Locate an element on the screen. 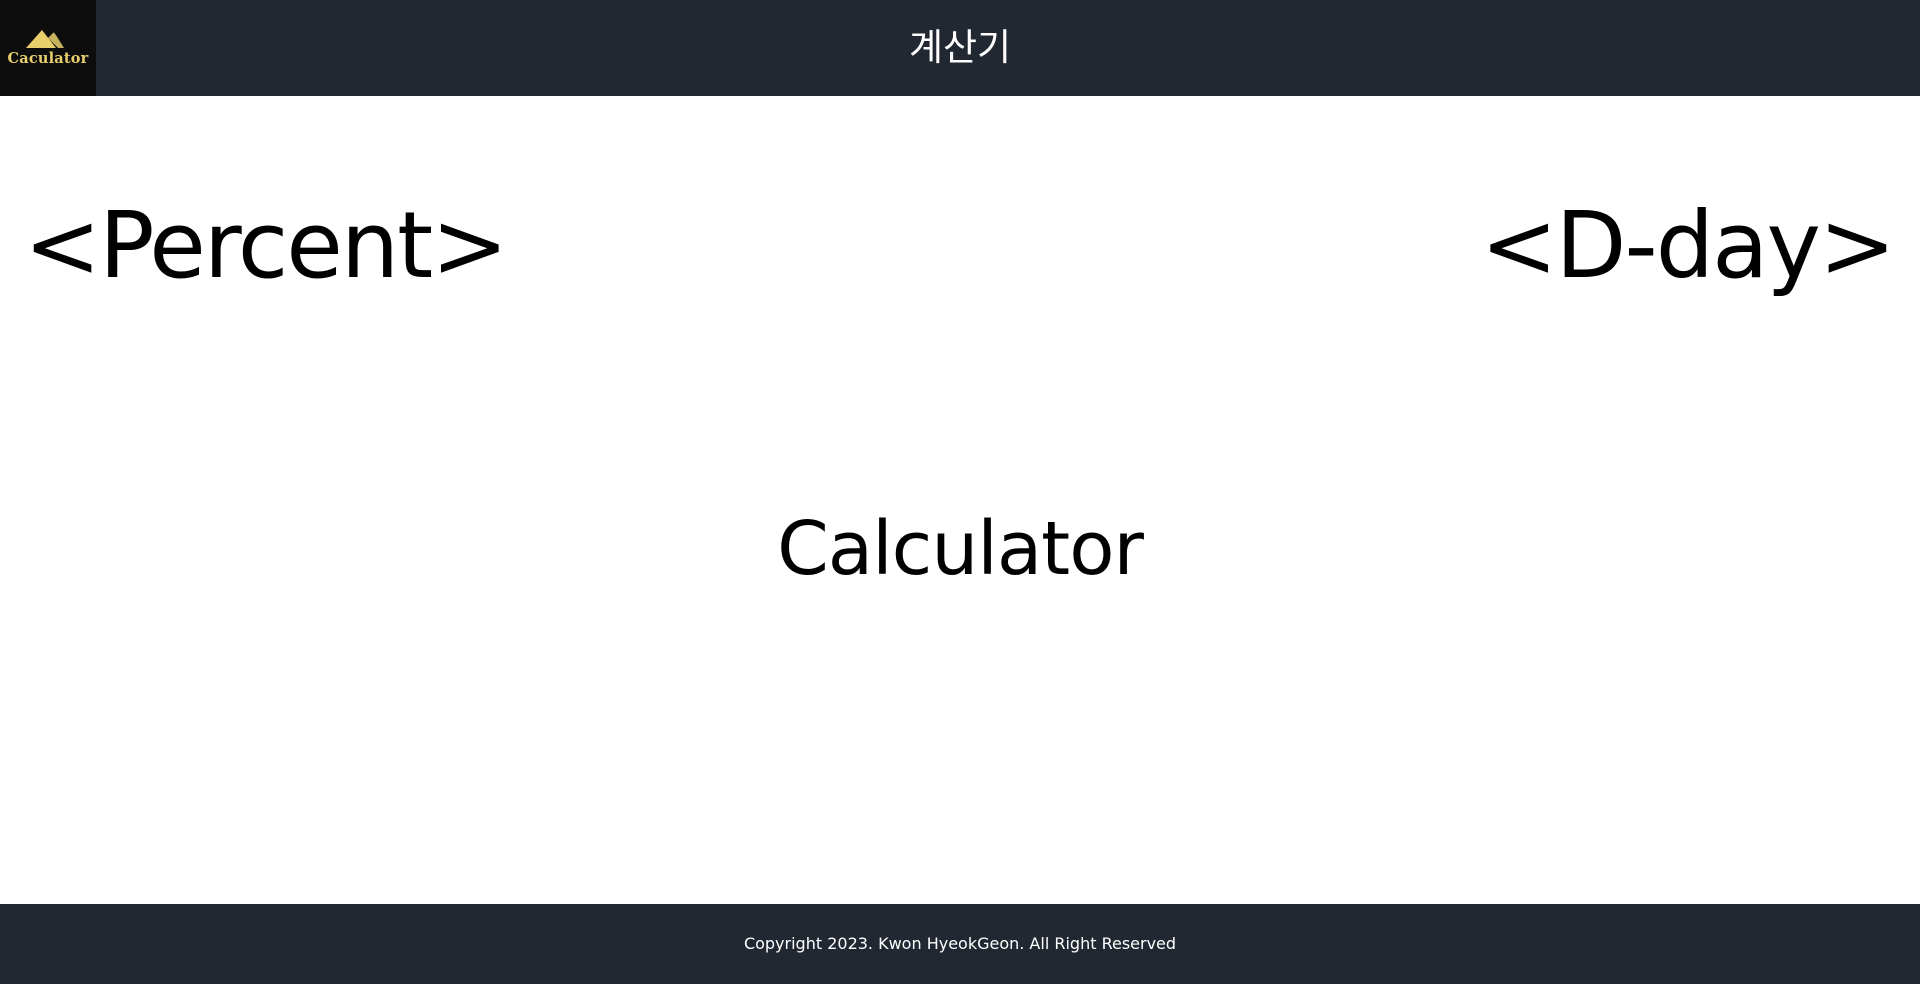  page-title: 계산기 is located at coordinates (960, 47).